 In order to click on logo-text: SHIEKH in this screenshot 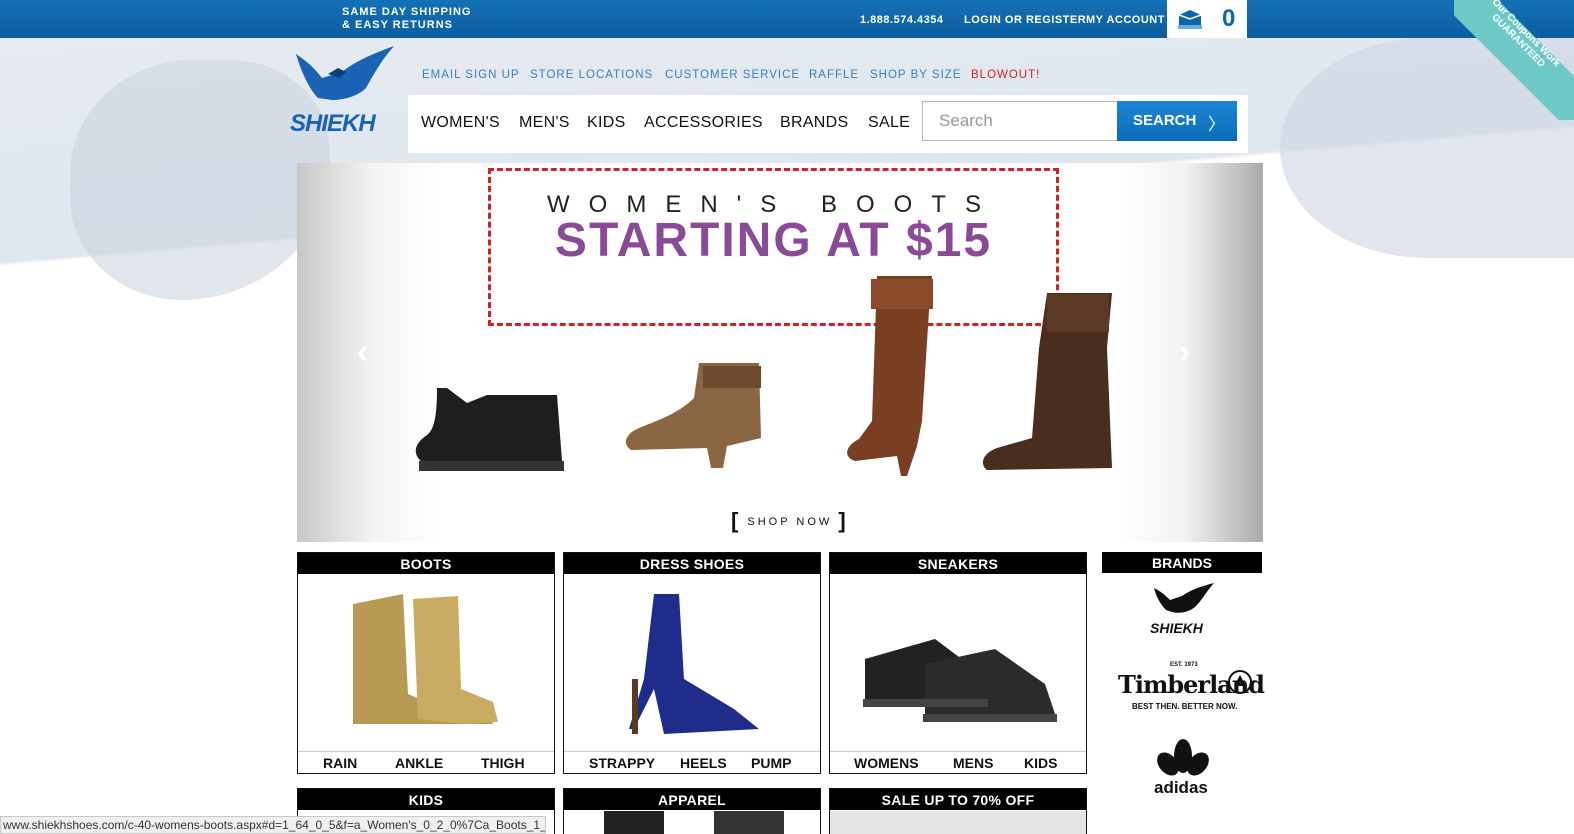, I will do `click(333, 123)`.